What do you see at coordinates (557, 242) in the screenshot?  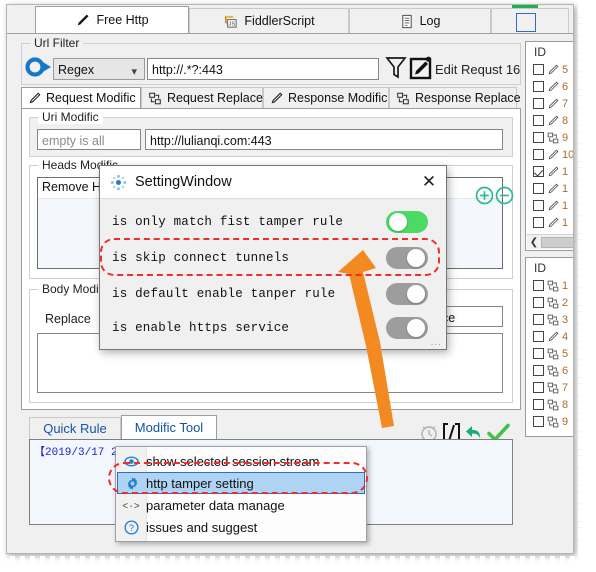 I see `scrollbar-thumb` at bounding box center [557, 242].